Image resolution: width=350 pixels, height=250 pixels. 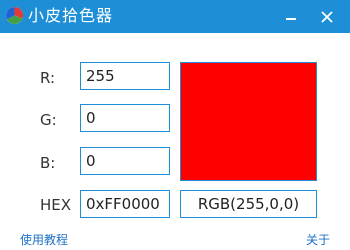 I want to click on close-icon, so click(x=327, y=16).